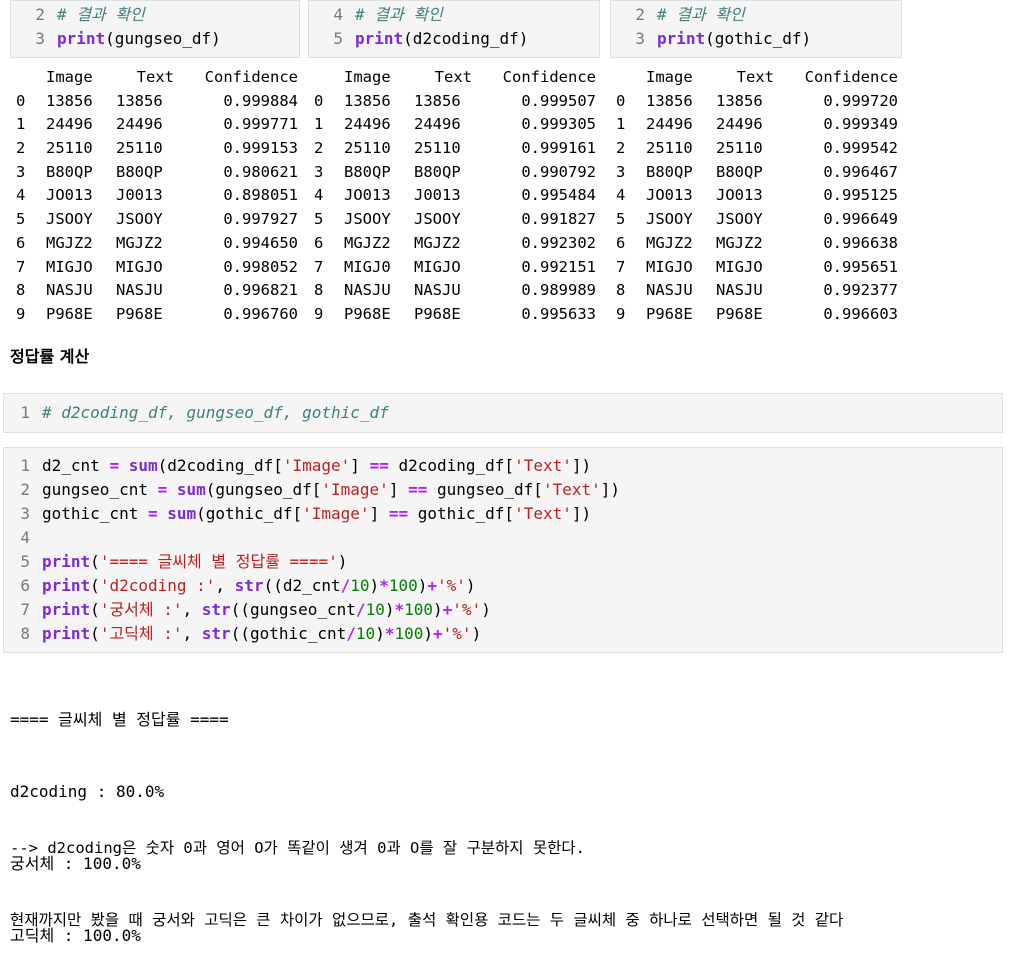  I want to click on confidence-cell: 0.995633, so click(558, 313).